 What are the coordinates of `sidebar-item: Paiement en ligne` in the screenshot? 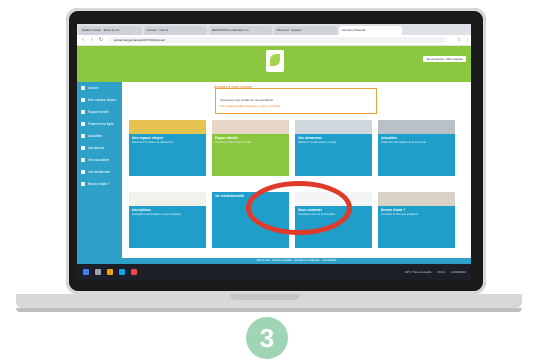 It's located at (99, 124).